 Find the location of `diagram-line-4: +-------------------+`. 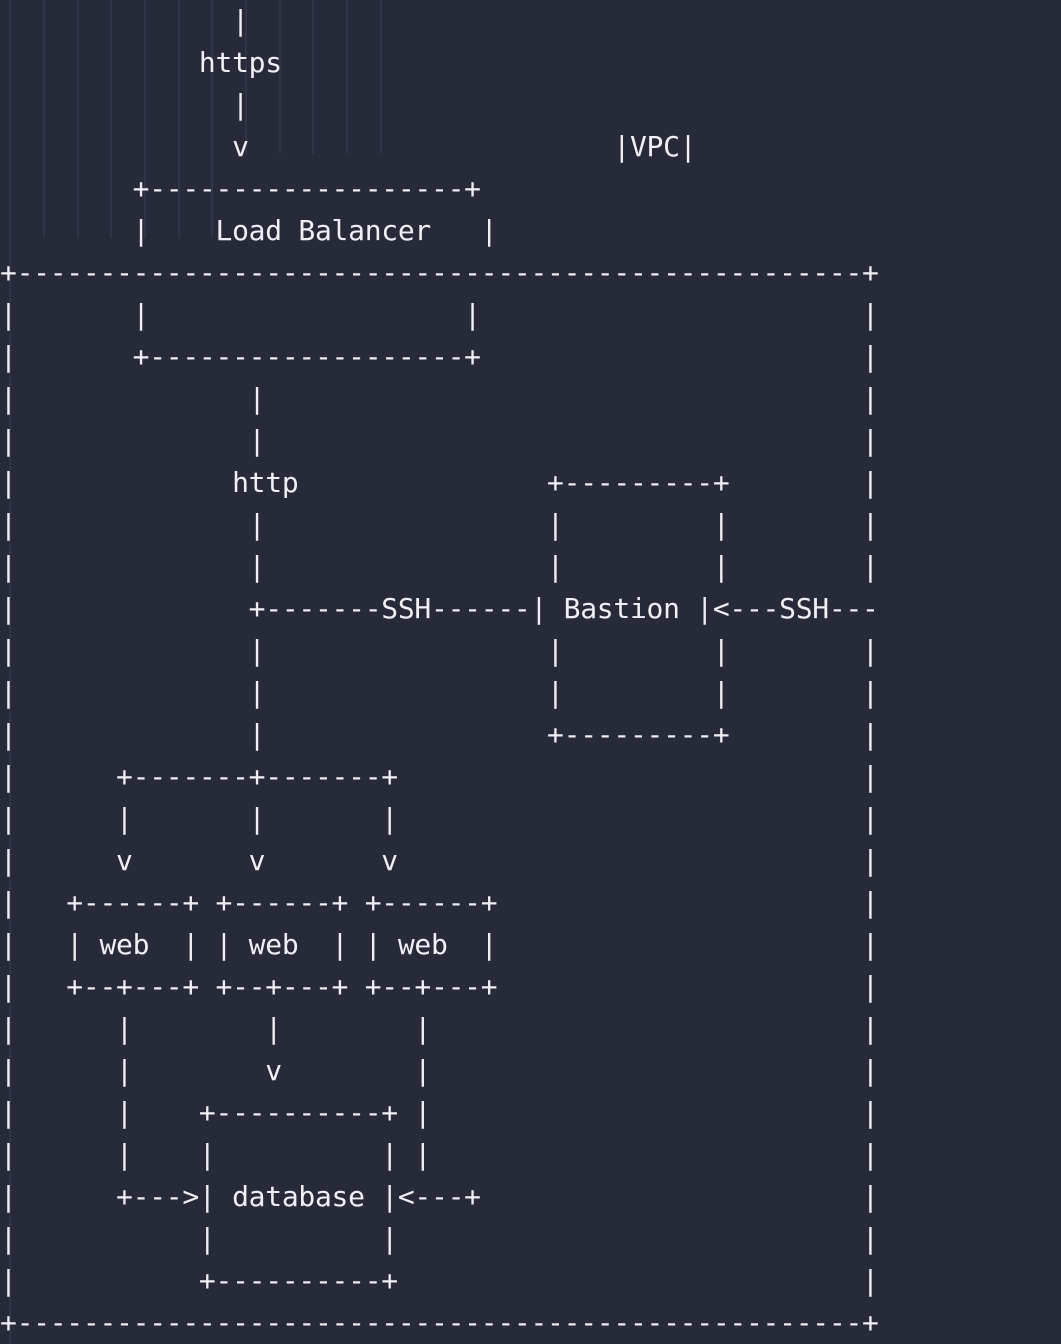

diagram-line-4: +-------------------+ is located at coordinates (240, 188).